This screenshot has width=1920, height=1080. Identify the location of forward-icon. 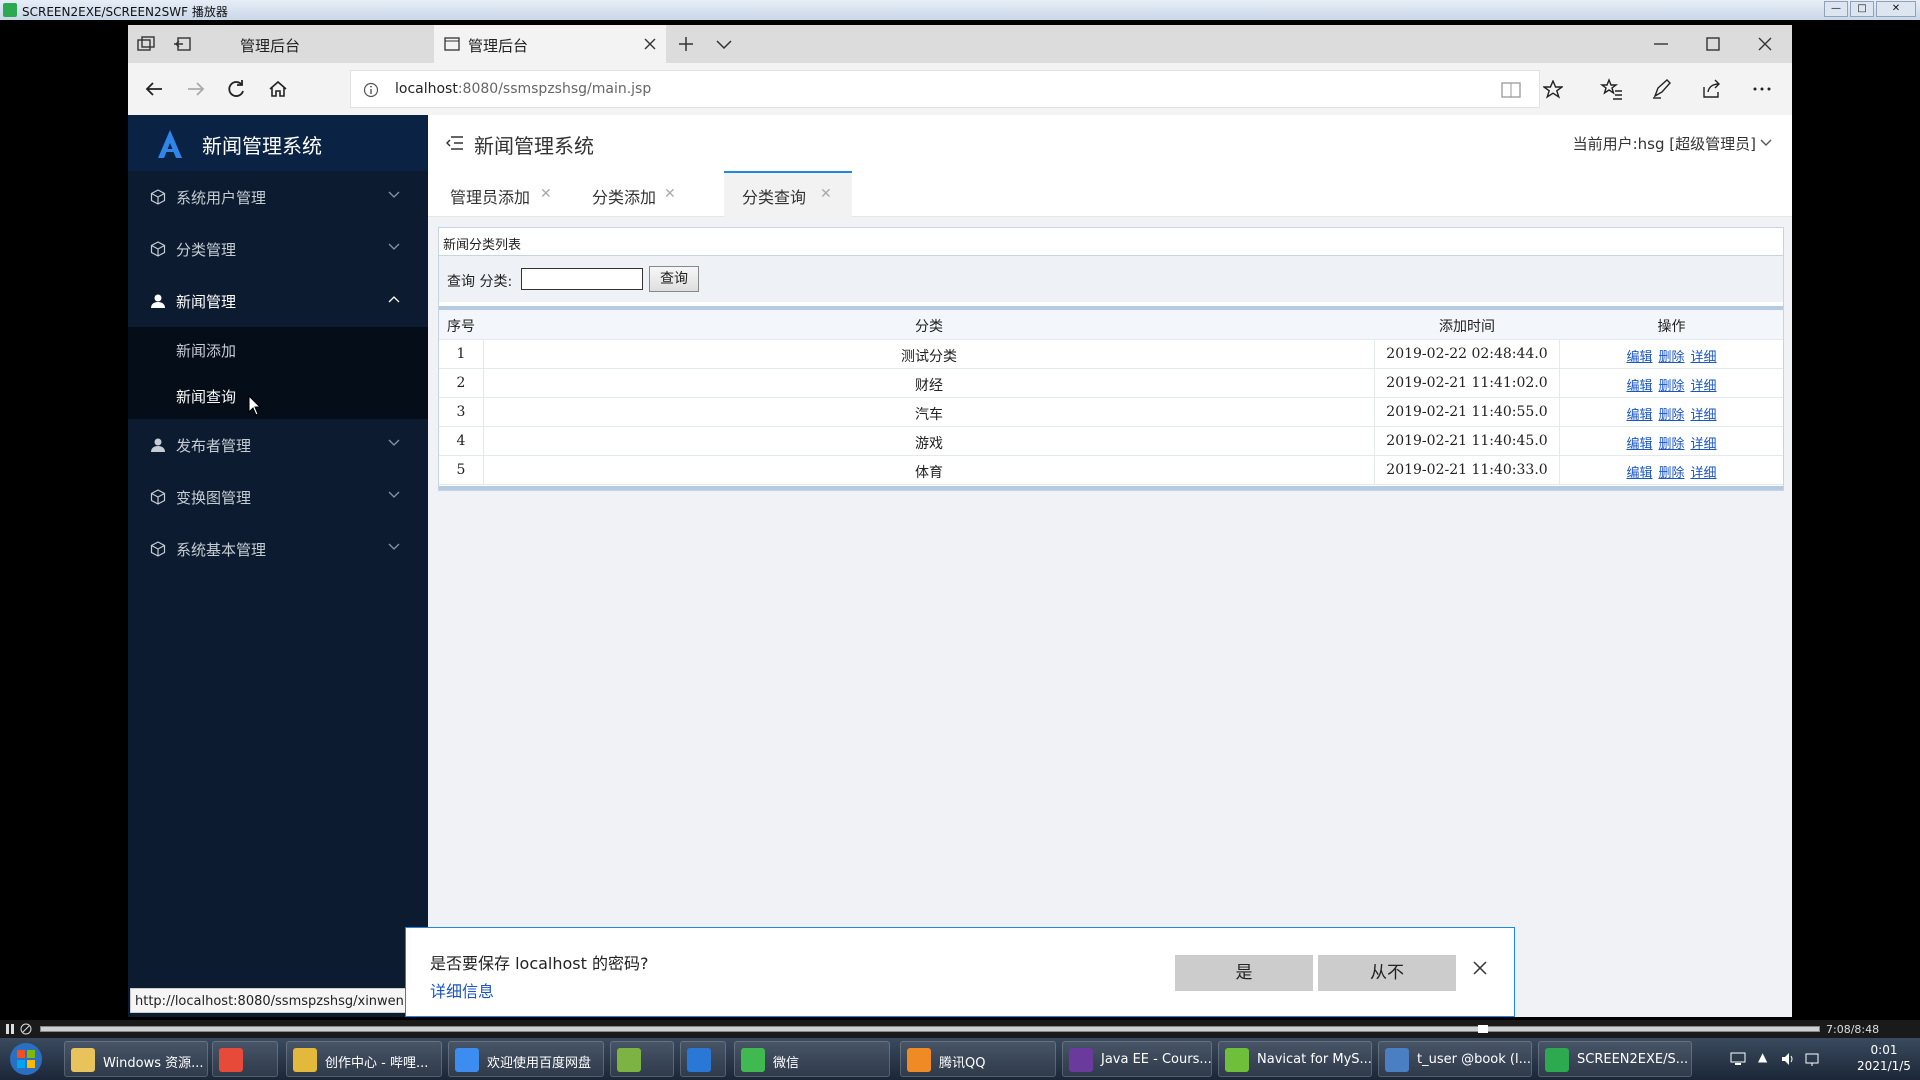
(196, 89).